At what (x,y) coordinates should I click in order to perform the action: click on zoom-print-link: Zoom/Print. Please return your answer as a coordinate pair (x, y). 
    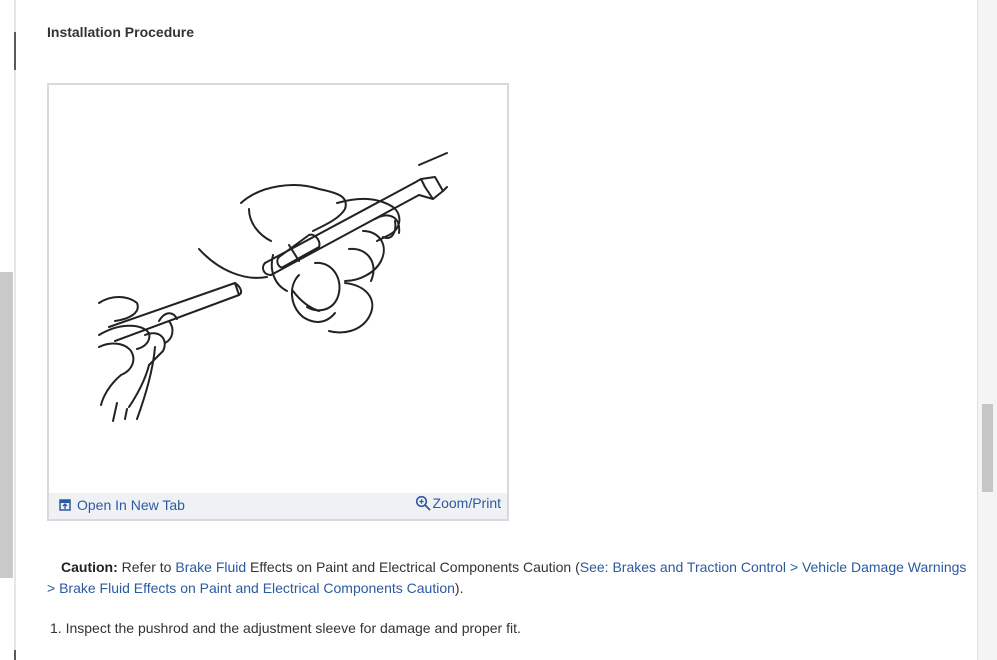
    Looking at the image, I should click on (458, 503).